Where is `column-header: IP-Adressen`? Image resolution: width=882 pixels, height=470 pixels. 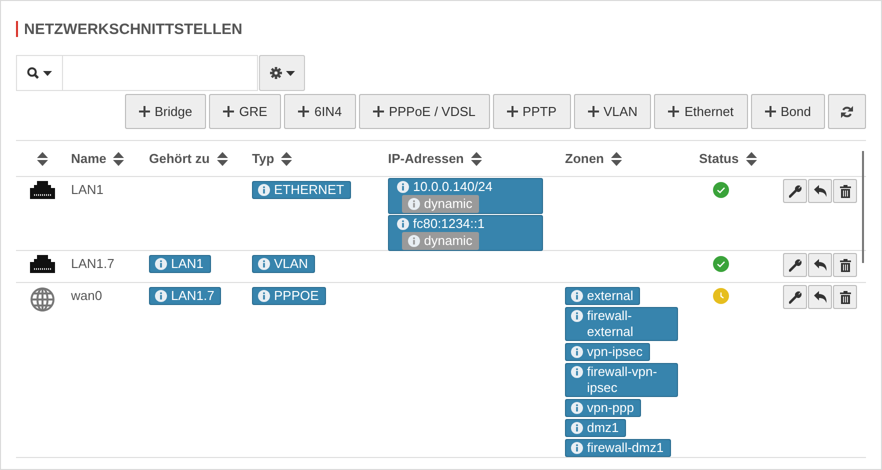 column-header: IP-Adressen is located at coordinates (426, 158).